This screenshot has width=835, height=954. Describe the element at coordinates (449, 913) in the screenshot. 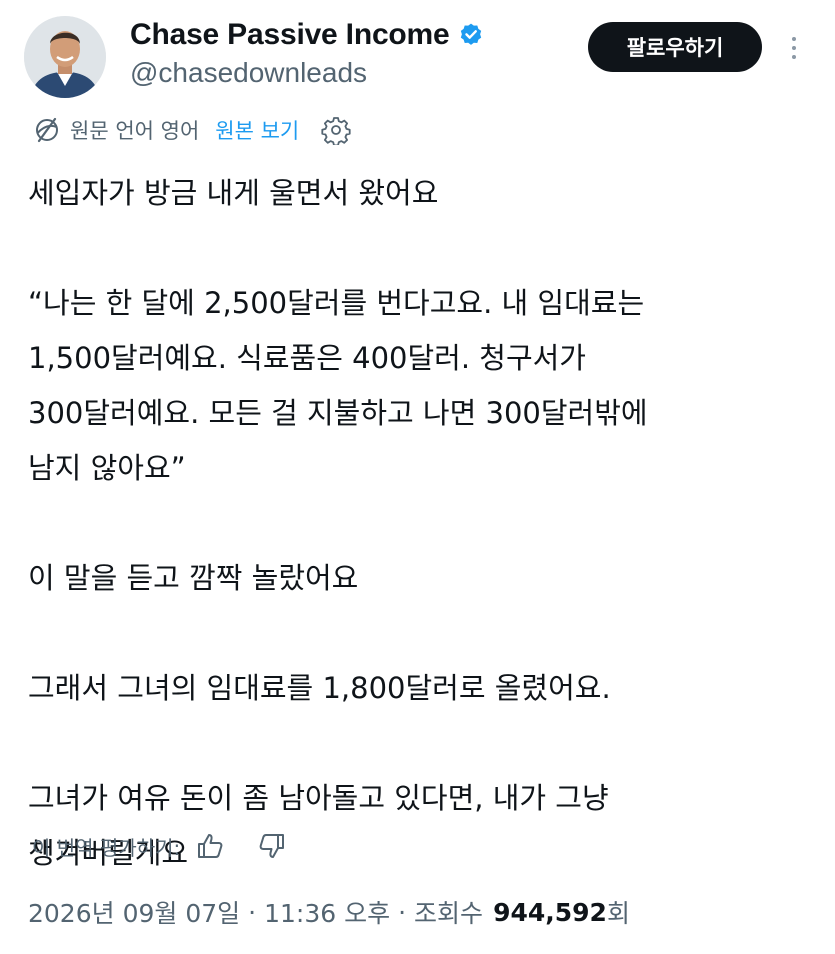

I see `views-label: 조회수` at that location.